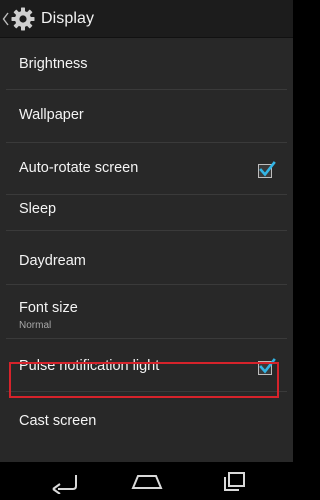 Image resolution: width=320 pixels, height=500 pixels. I want to click on setting-auto-rotate-screen: Auto-rotate screen, so click(146, 169).